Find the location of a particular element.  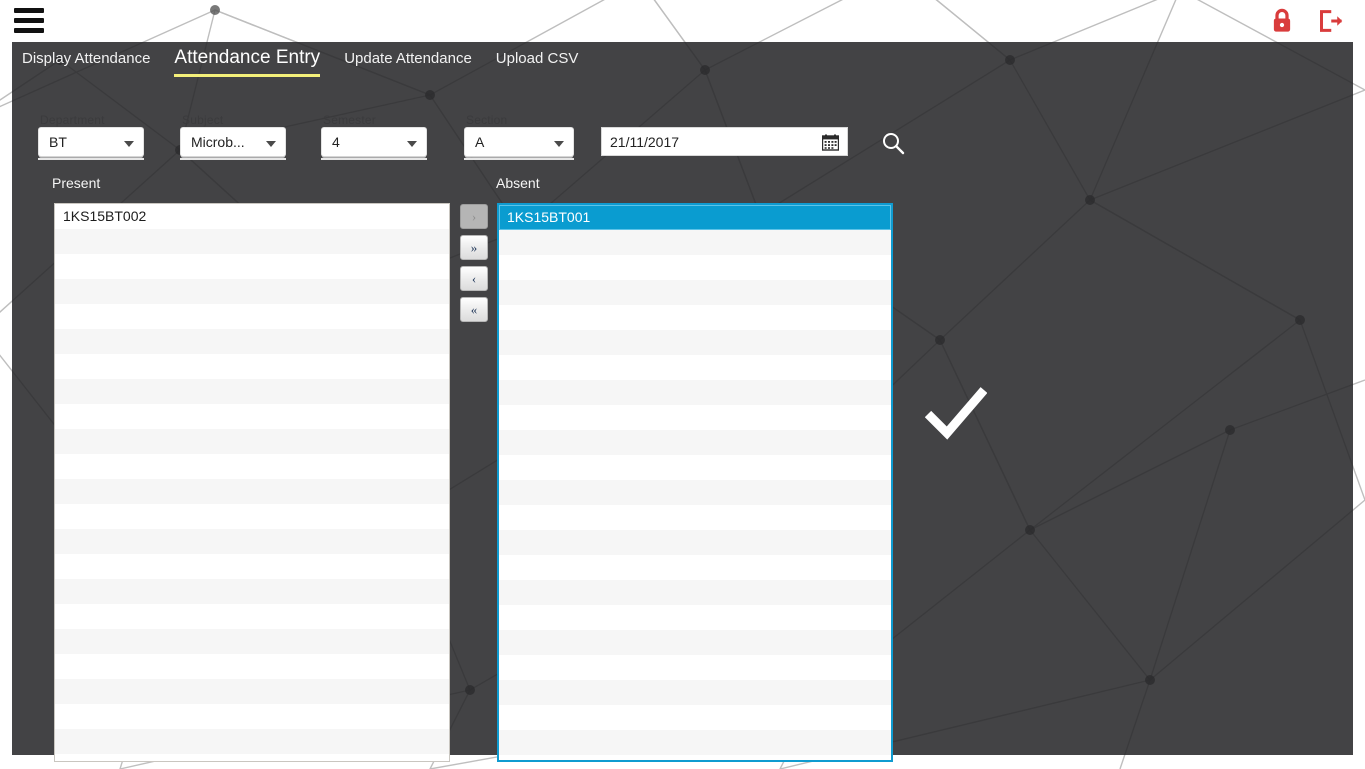

move-right-button: › is located at coordinates (474, 216).